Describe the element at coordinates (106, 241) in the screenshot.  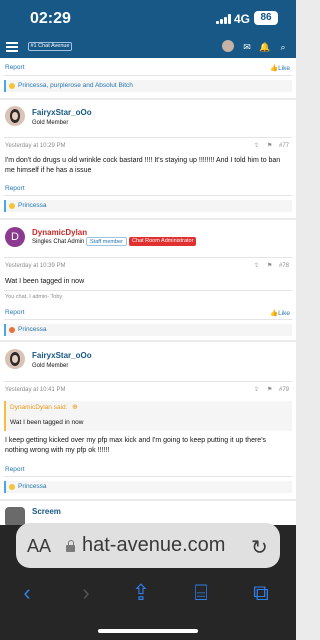
I see `staff-badge: Staff member` at that location.